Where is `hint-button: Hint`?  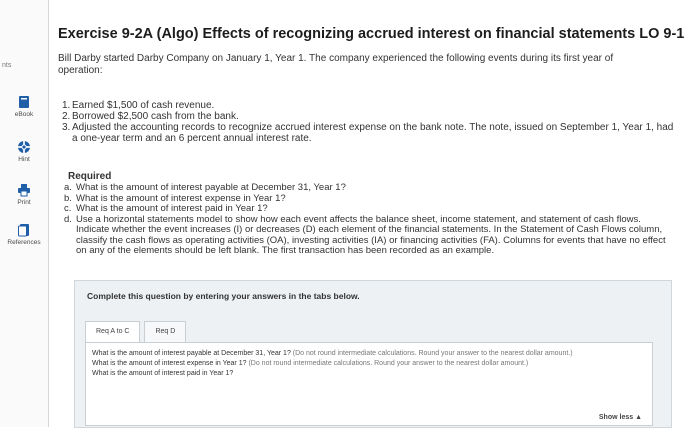
hint-button: Hint is located at coordinates (24, 151).